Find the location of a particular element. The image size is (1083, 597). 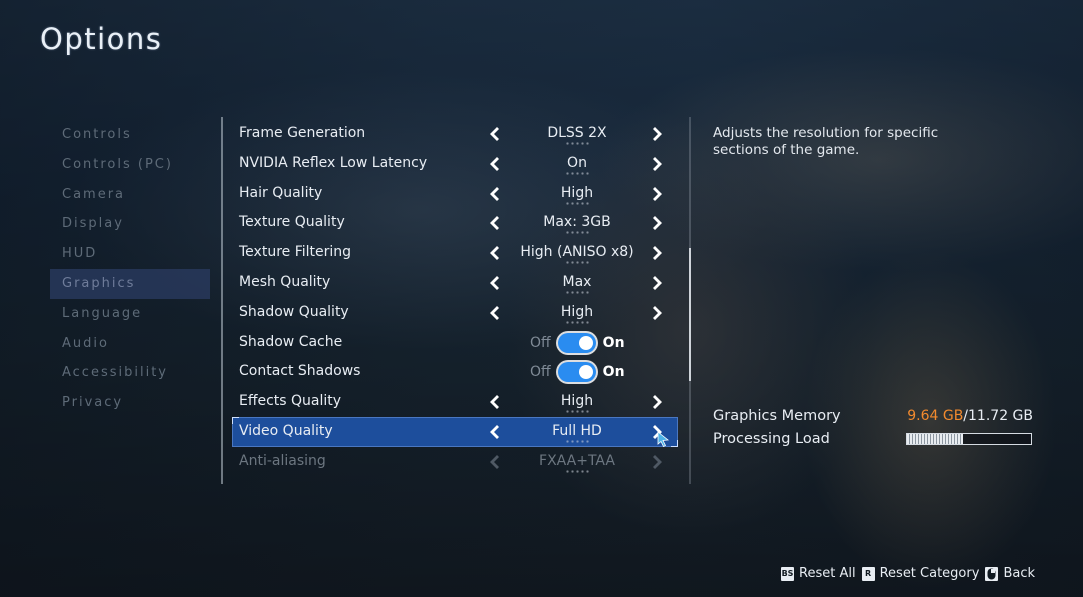

setting-row-hair-quality: Hair Quality High is located at coordinates (455, 194).